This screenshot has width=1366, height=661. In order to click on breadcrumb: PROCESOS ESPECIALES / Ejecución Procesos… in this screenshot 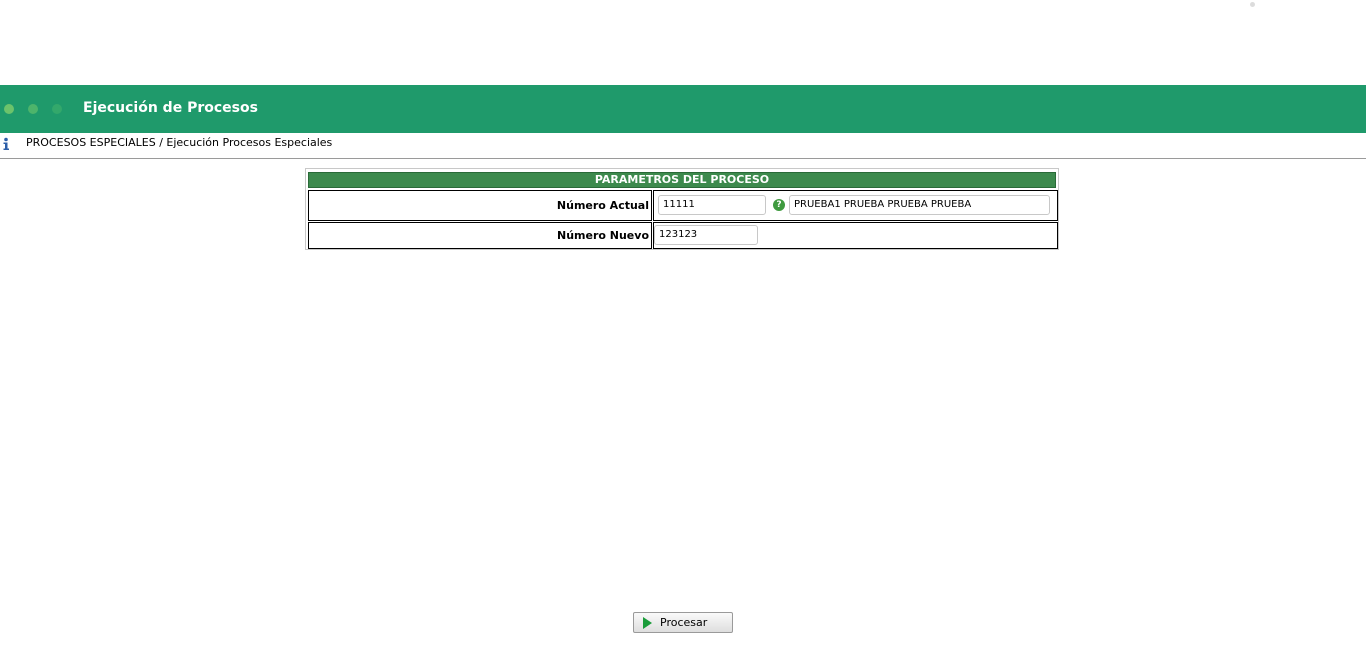, I will do `click(683, 146)`.